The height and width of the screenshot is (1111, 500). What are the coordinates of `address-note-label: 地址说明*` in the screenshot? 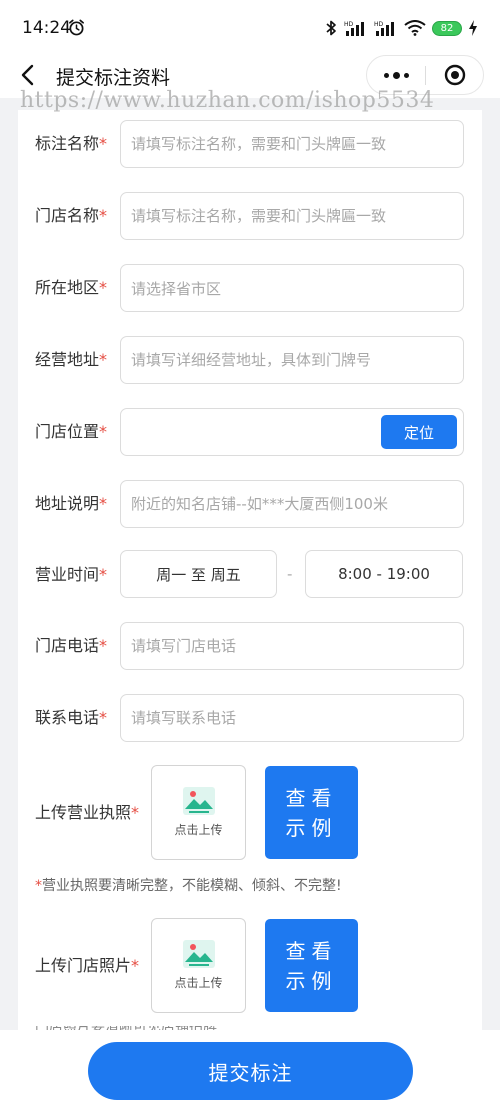 It's located at (71, 503).